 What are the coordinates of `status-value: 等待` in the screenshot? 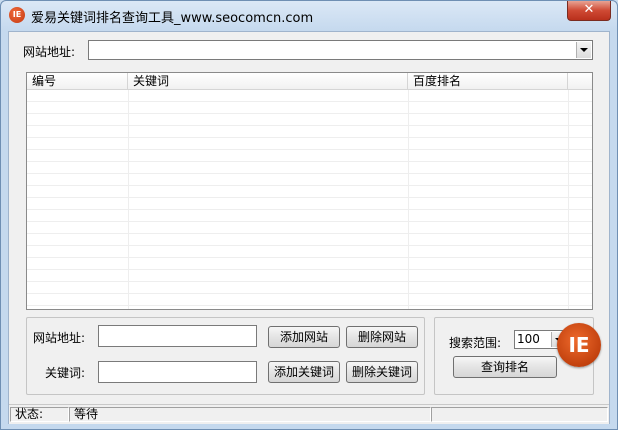 It's located at (86, 414).